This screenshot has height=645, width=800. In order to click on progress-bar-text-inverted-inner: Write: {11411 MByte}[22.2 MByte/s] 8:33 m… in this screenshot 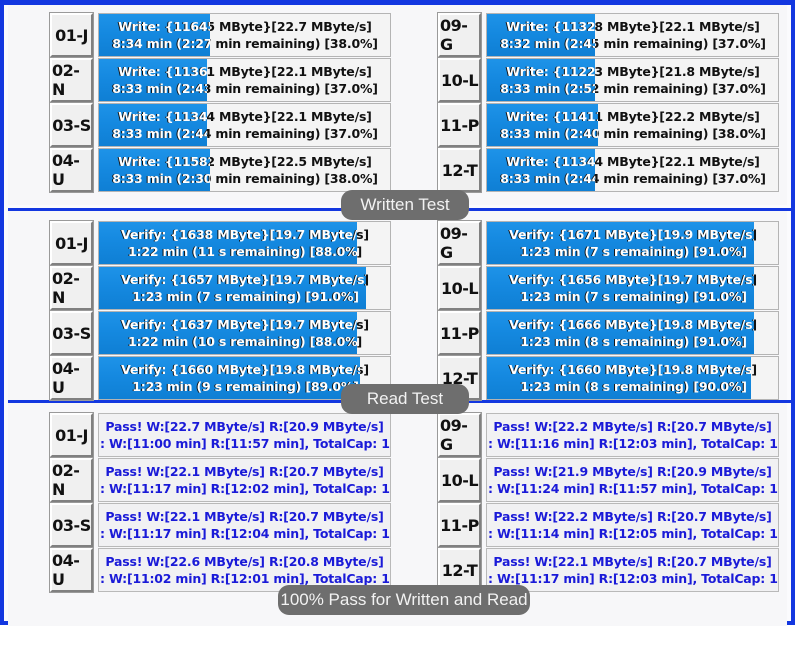, I will do `click(542, 125)`.